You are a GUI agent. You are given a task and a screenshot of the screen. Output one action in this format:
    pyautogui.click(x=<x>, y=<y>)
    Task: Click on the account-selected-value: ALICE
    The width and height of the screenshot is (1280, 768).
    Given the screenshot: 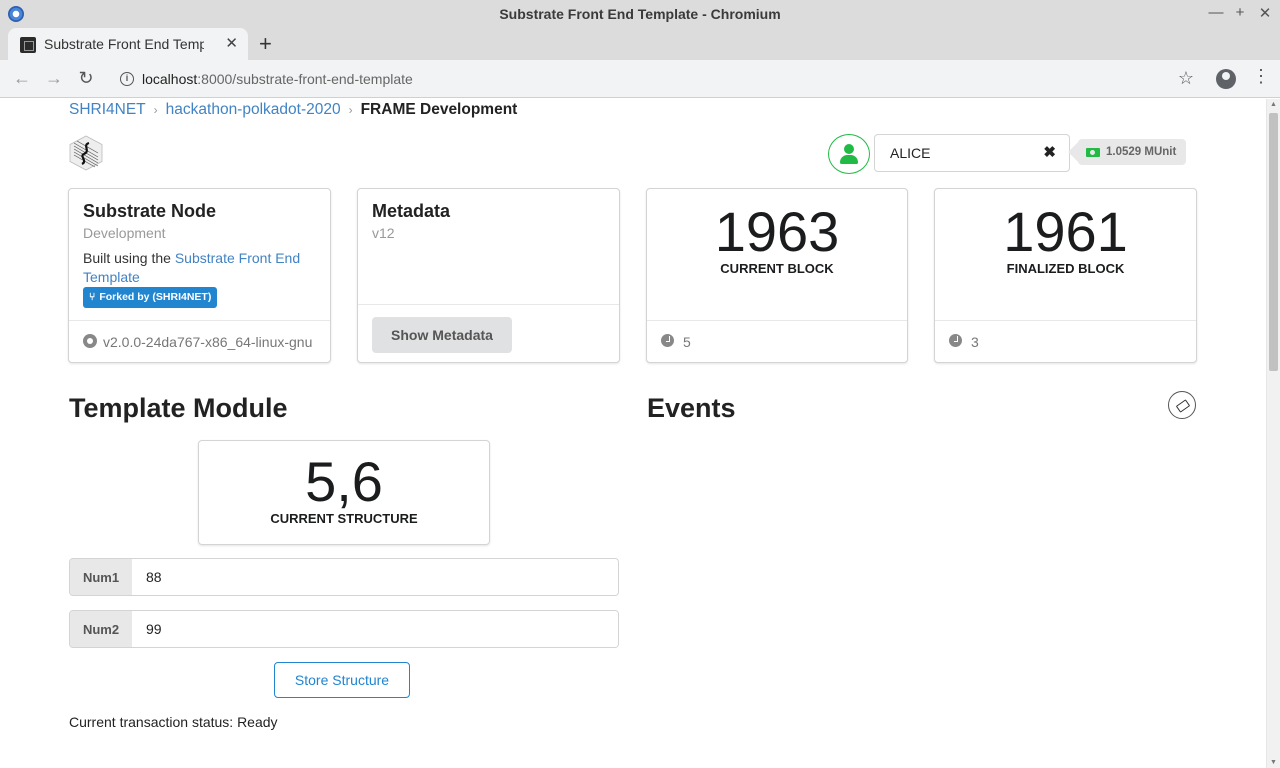 What is the action you would take?
    pyautogui.click(x=910, y=153)
    